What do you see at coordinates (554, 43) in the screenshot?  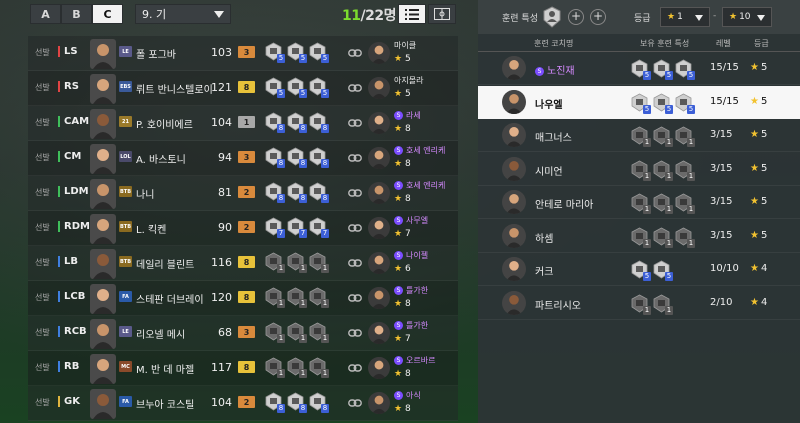 I see `header-coach-name: 훈련 코치명` at bounding box center [554, 43].